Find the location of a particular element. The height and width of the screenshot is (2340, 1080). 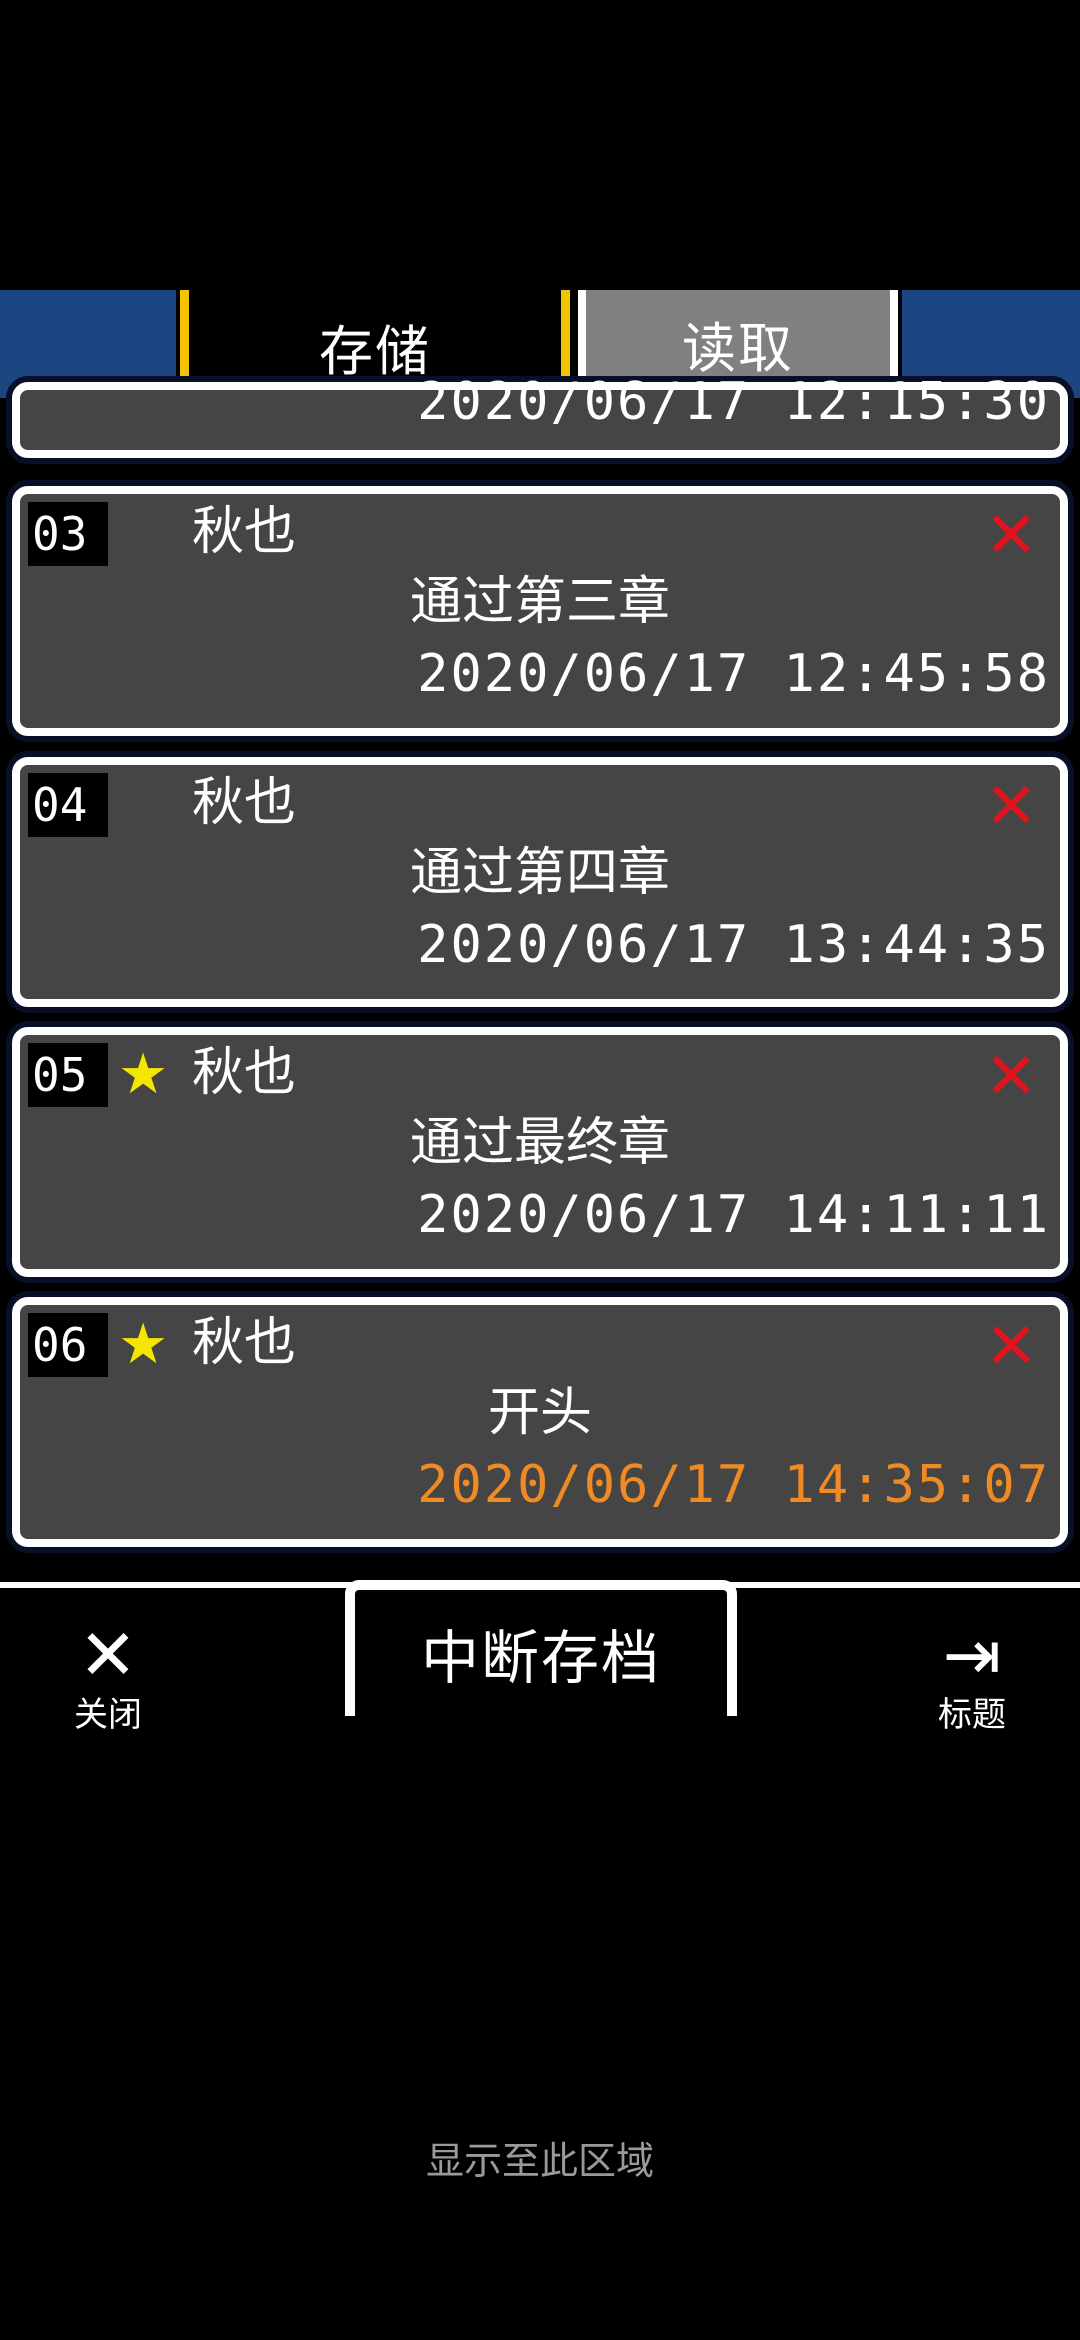

close-label: 关闭 is located at coordinates (108, 1715).